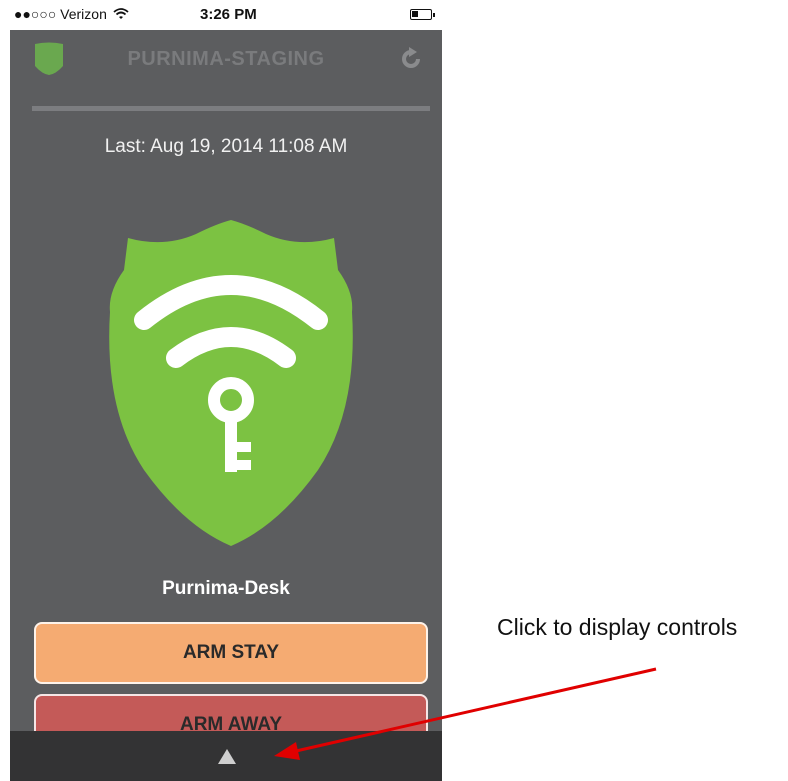  What do you see at coordinates (121, 13) in the screenshot?
I see `wifi-icon` at bounding box center [121, 13].